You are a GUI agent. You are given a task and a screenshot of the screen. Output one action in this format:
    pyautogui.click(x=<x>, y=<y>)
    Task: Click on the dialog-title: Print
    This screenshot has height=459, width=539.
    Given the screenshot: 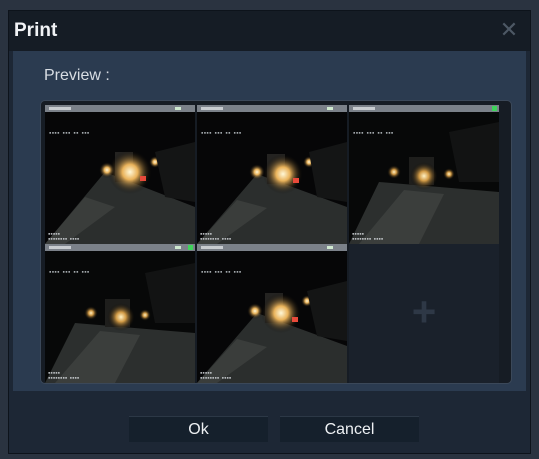 What is the action you would take?
    pyautogui.click(x=36, y=30)
    